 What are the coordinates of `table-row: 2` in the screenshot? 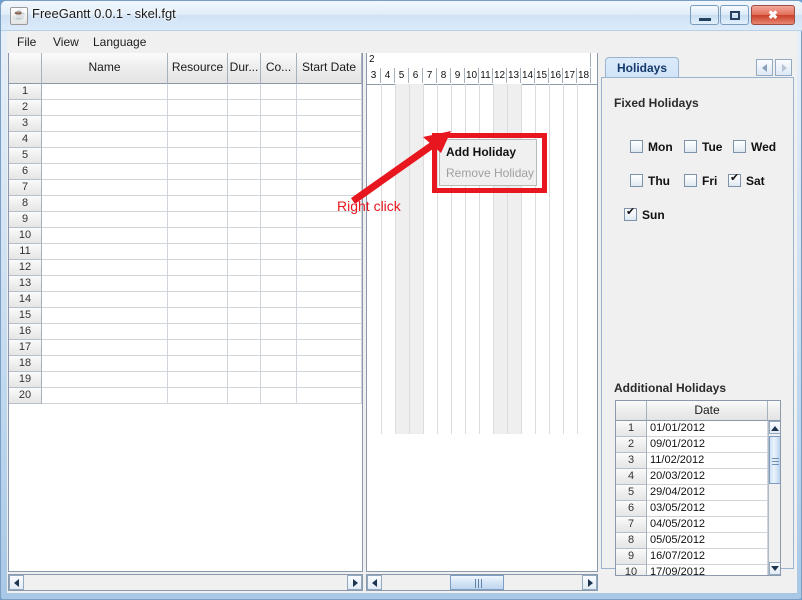 It's located at (185, 108).